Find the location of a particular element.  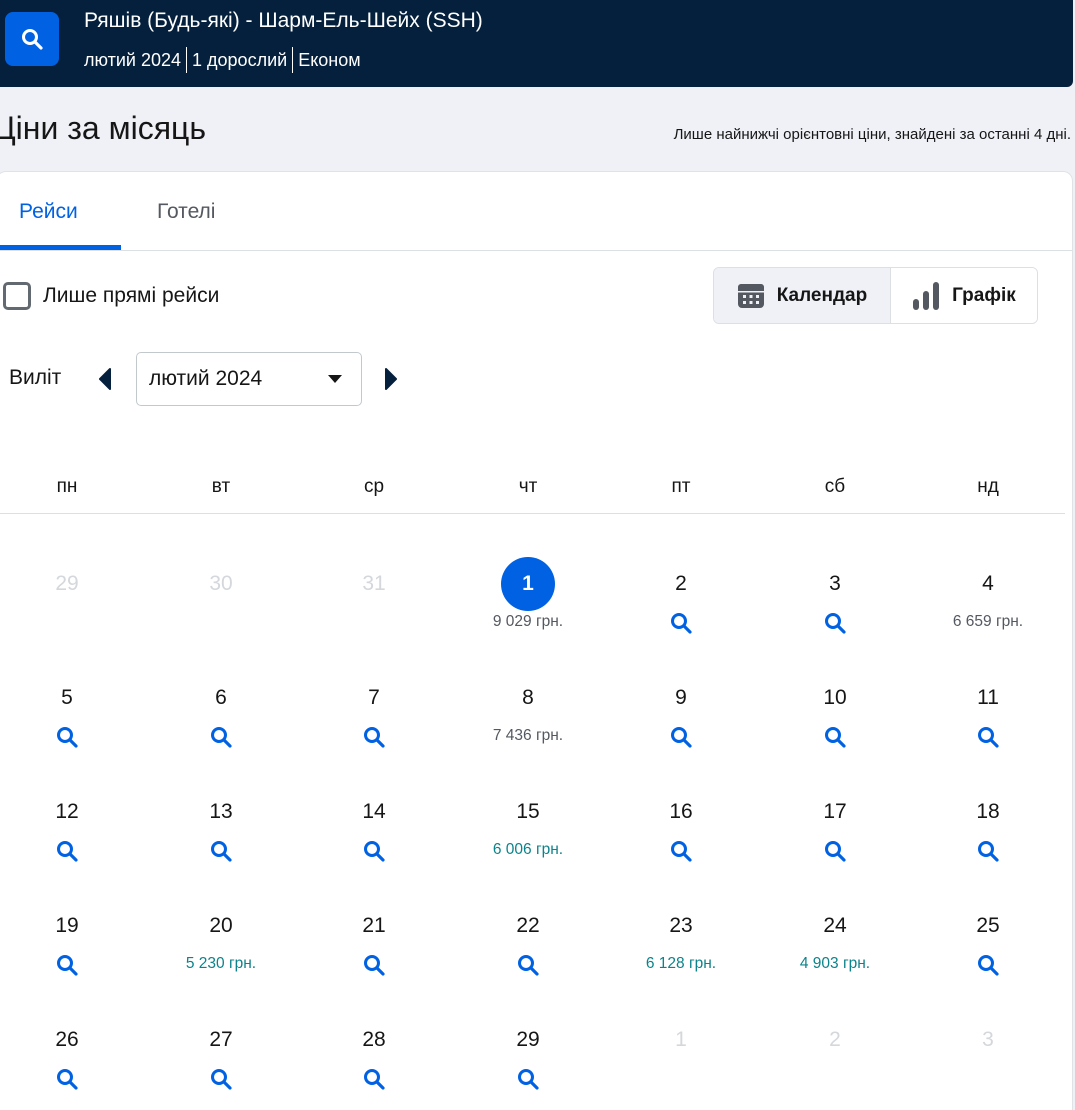

weekday-label: сб is located at coordinates (835, 486).